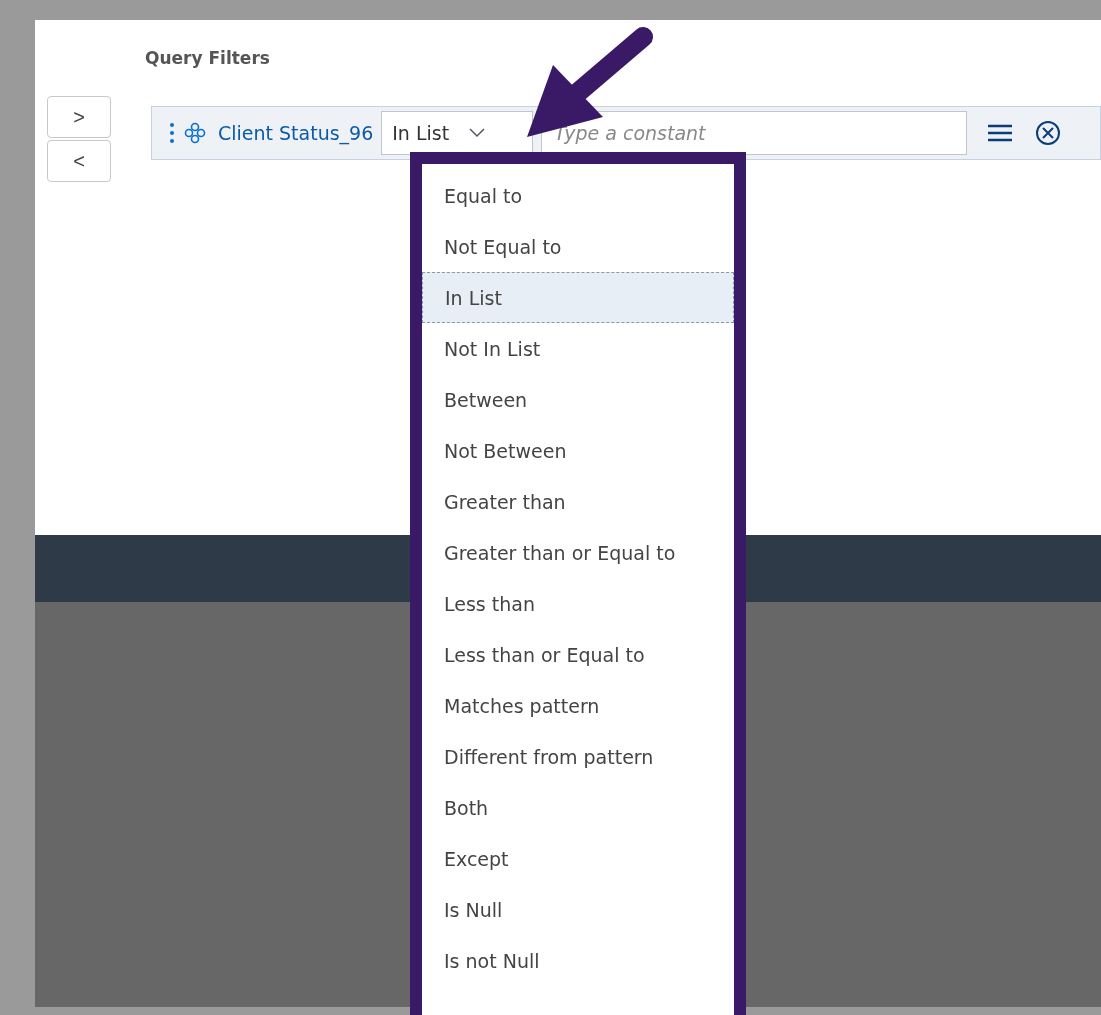 This screenshot has width=1101, height=1015. What do you see at coordinates (578, 858) in the screenshot?
I see `operator-option: Except` at bounding box center [578, 858].